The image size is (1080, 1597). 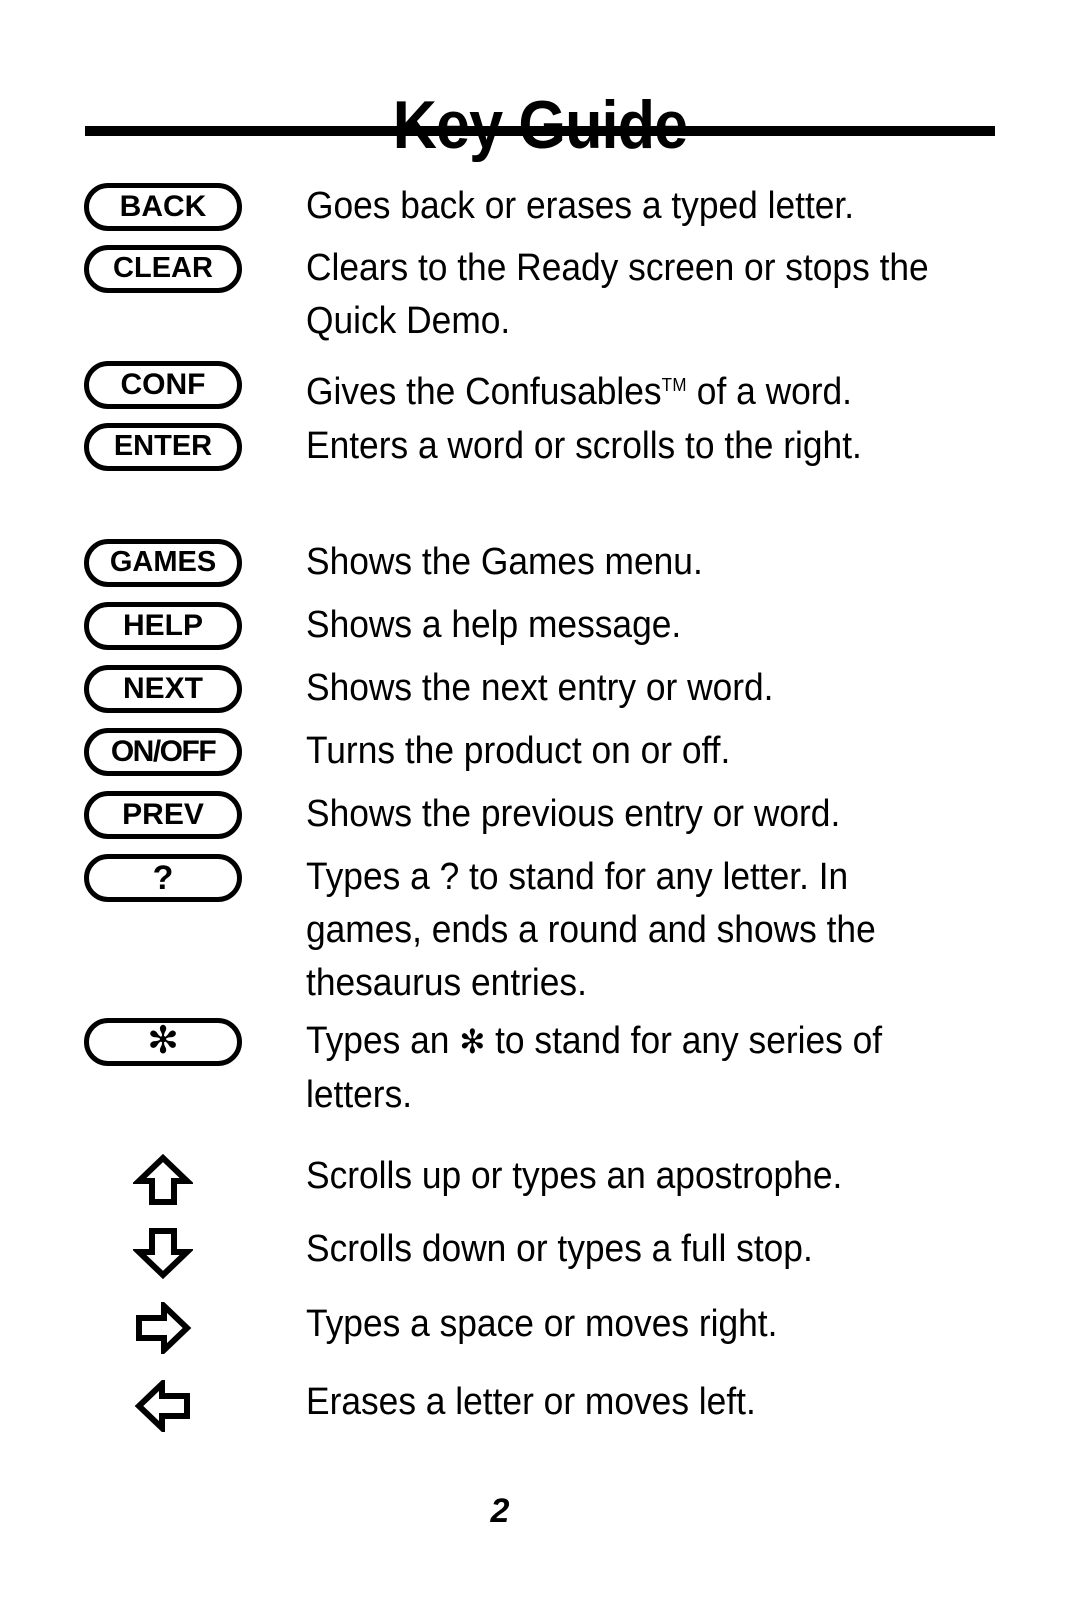 What do you see at coordinates (540, 131) in the screenshot?
I see `title-divider` at bounding box center [540, 131].